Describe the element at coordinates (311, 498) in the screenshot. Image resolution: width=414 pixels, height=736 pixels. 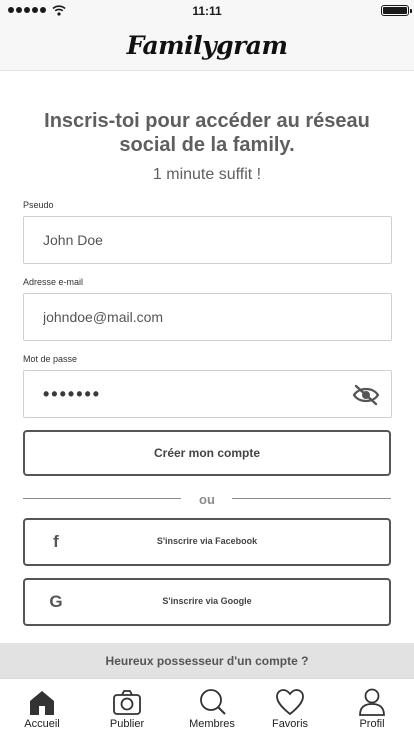
I see `divider-right` at that location.